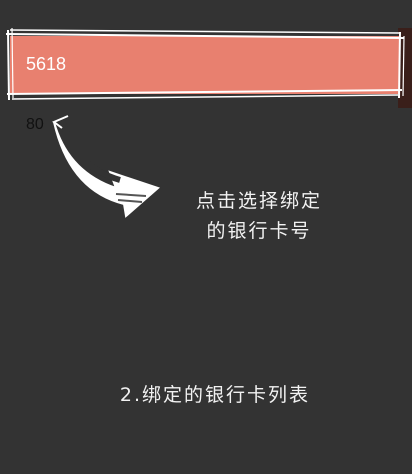  I want to click on card-list-label: 2.绑定的银行卡列表, so click(215, 395).